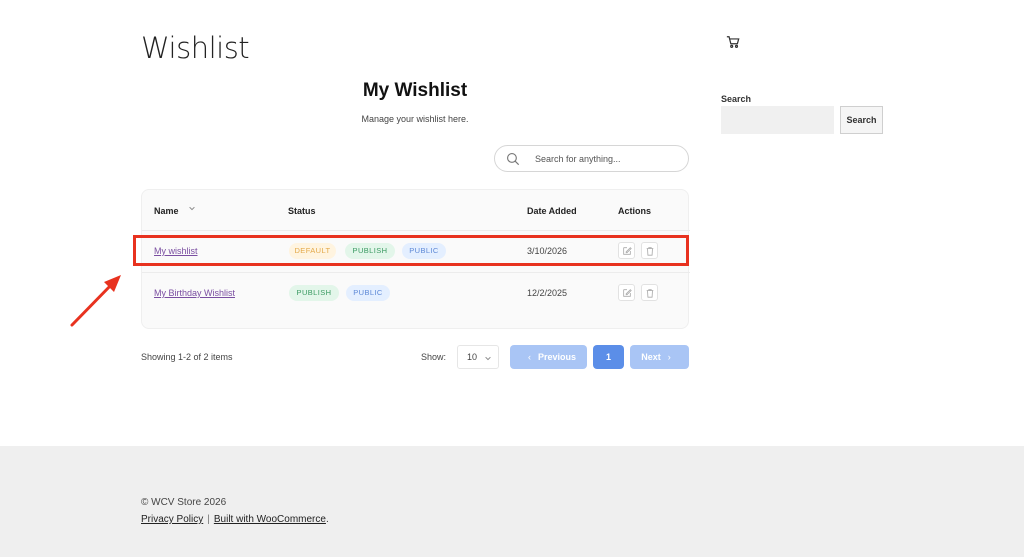 This screenshot has height=557, width=1024. I want to click on chevron-right-icon: ›, so click(669, 357).